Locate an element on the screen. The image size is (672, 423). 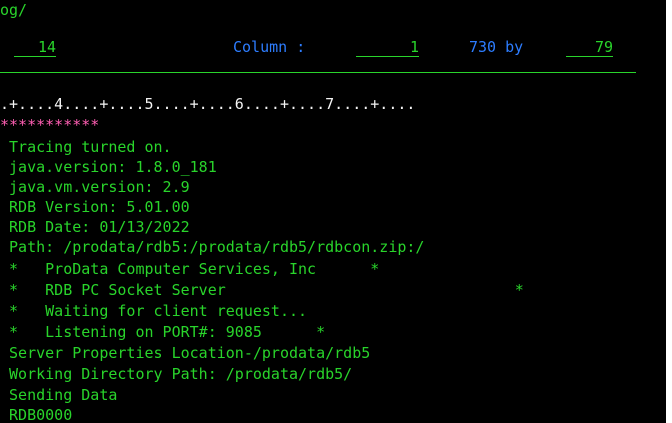
record-input: 14 is located at coordinates (35, 47).